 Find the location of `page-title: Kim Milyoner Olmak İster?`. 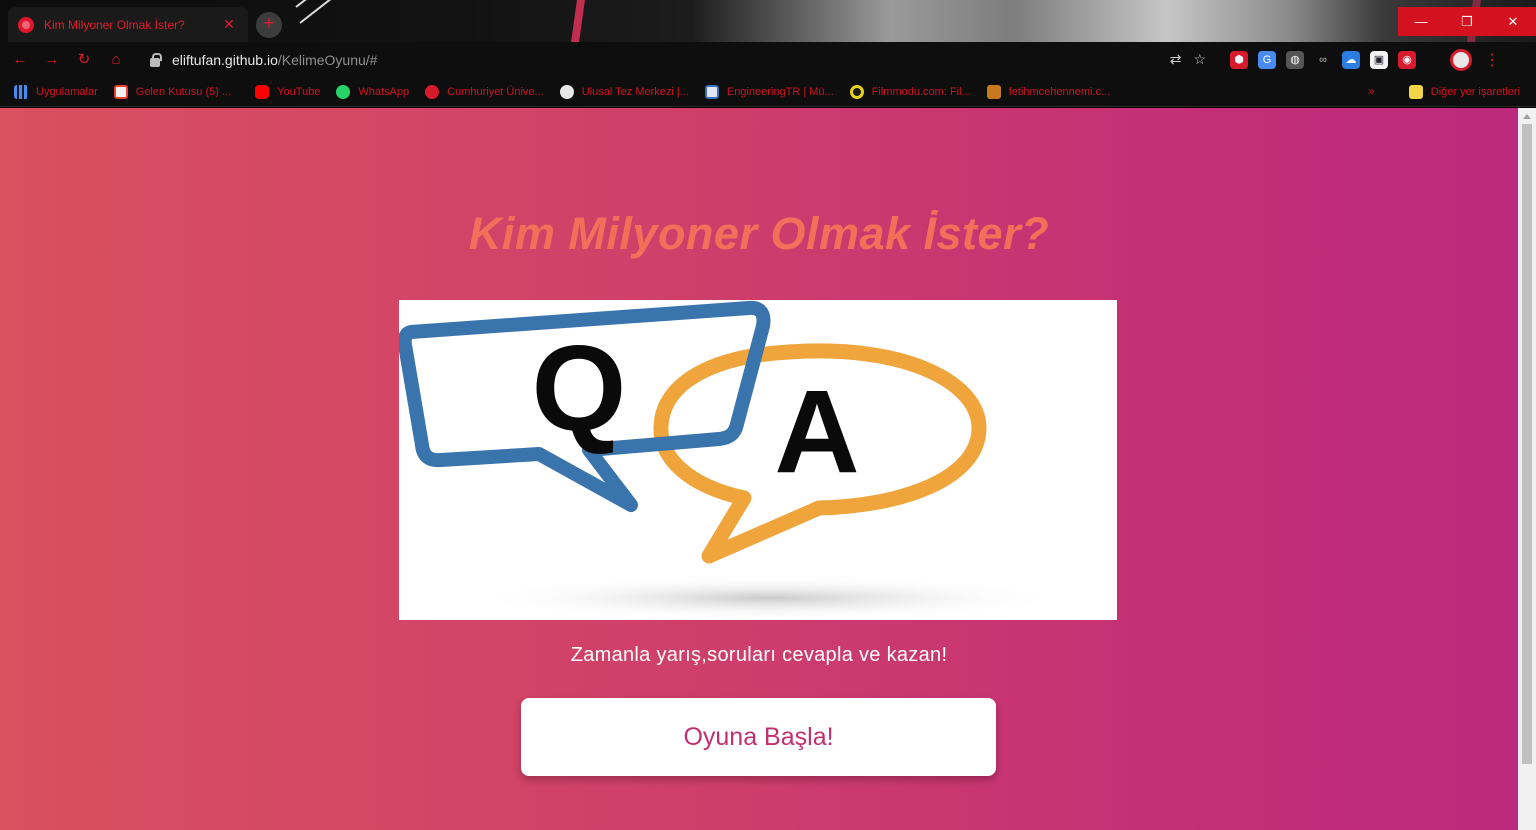

page-title: Kim Milyoner Olmak İster? is located at coordinates (759, 233).